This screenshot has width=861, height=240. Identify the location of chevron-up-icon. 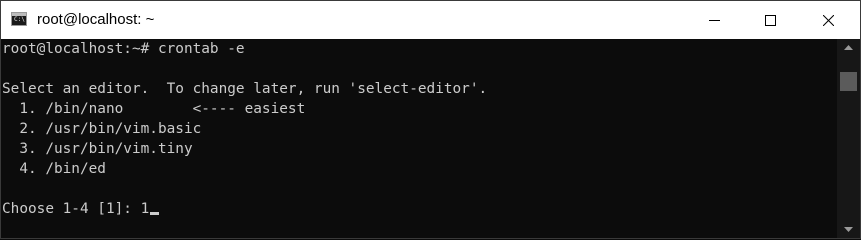
(848, 47).